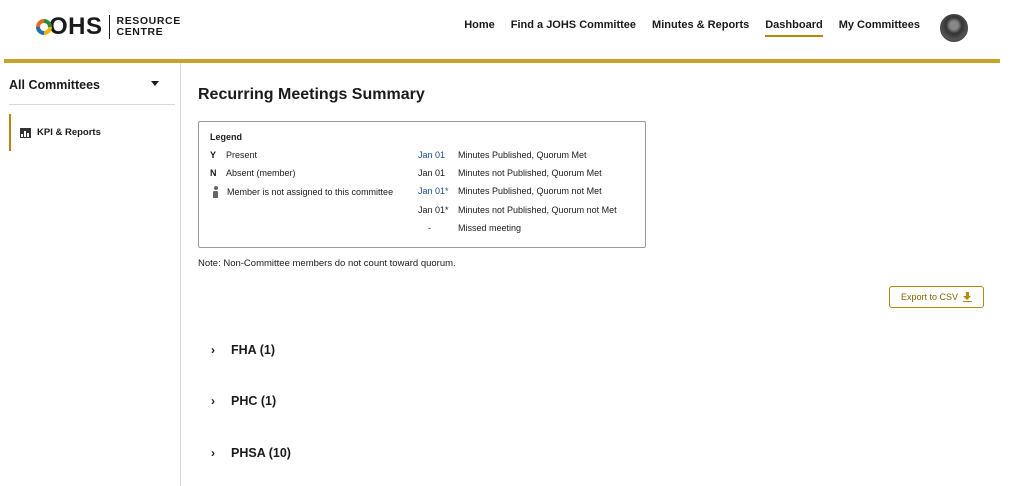 The width and height of the screenshot is (1030, 486). I want to click on legend-key: N, so click(213, 173).